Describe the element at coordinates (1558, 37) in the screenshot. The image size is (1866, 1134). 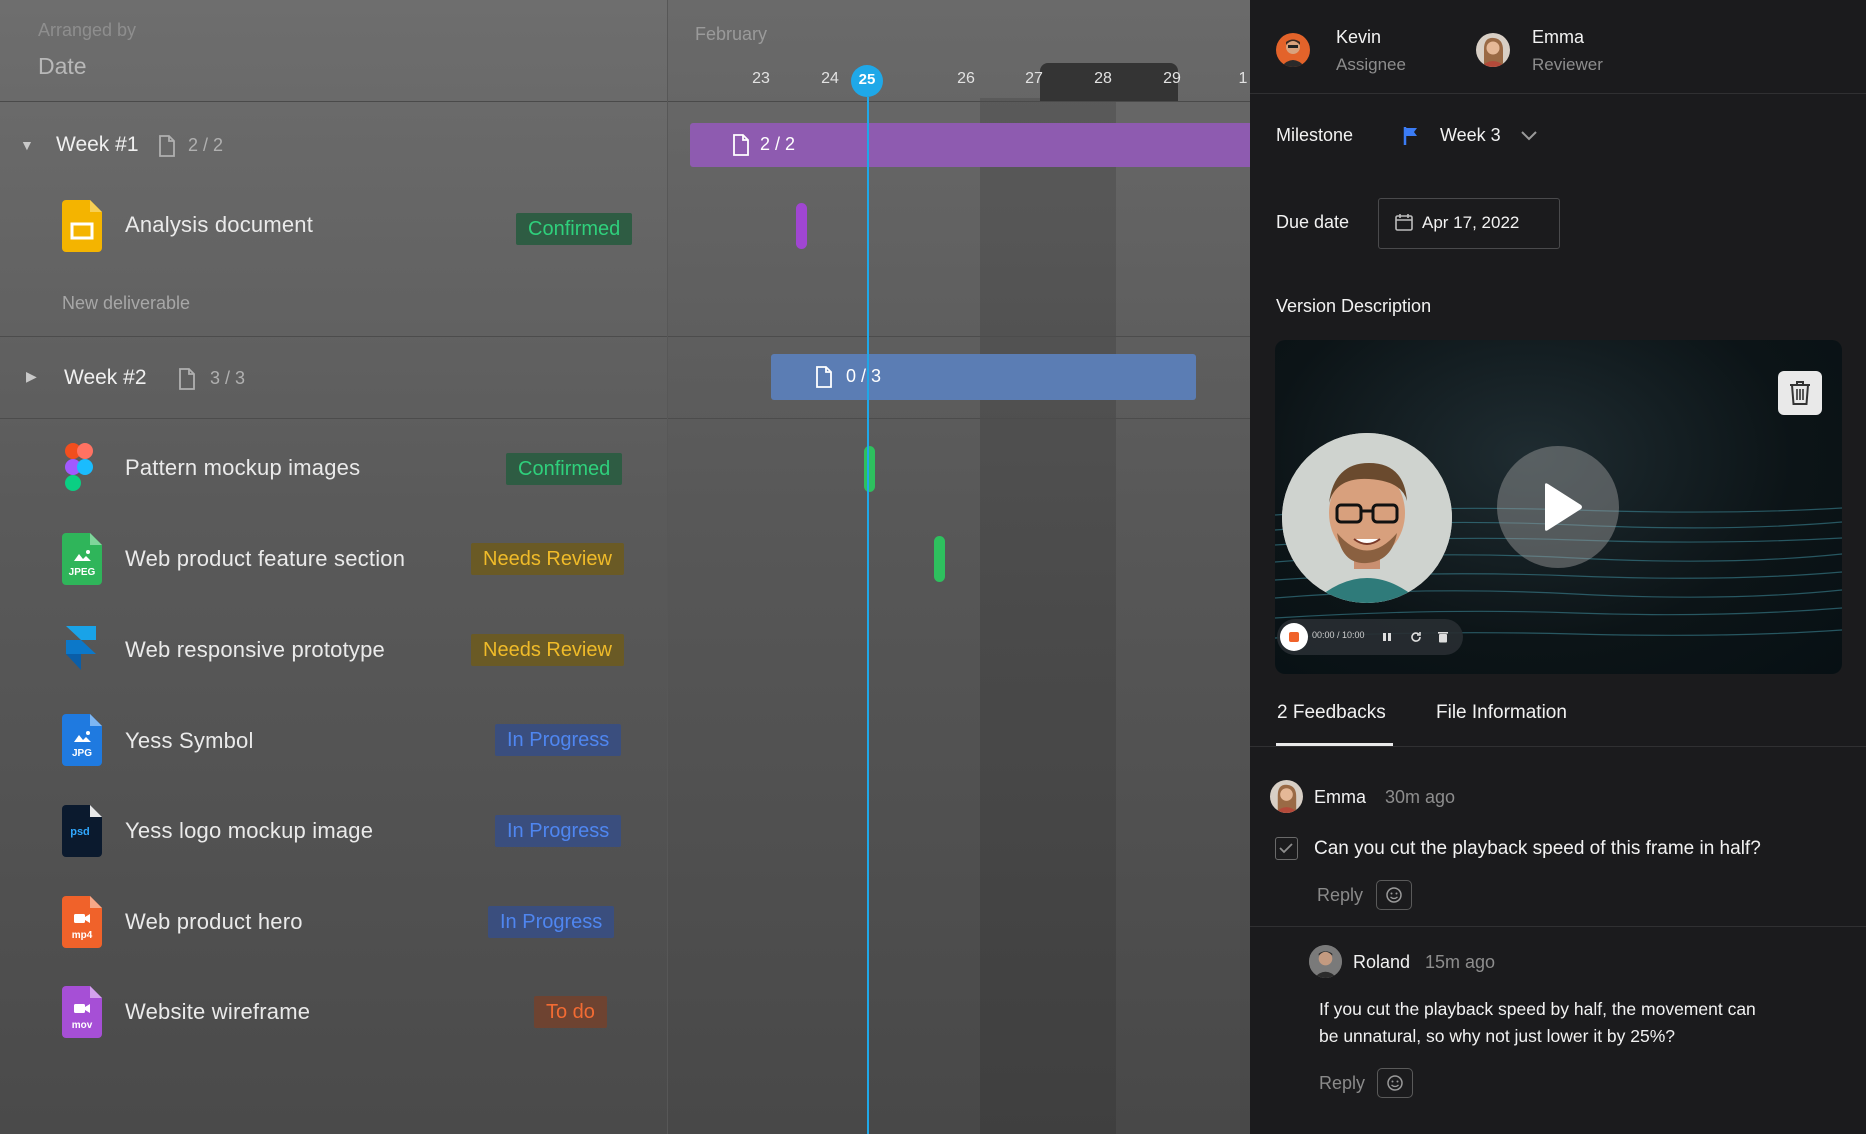
I see `reviewer-name: Emma` at that location.